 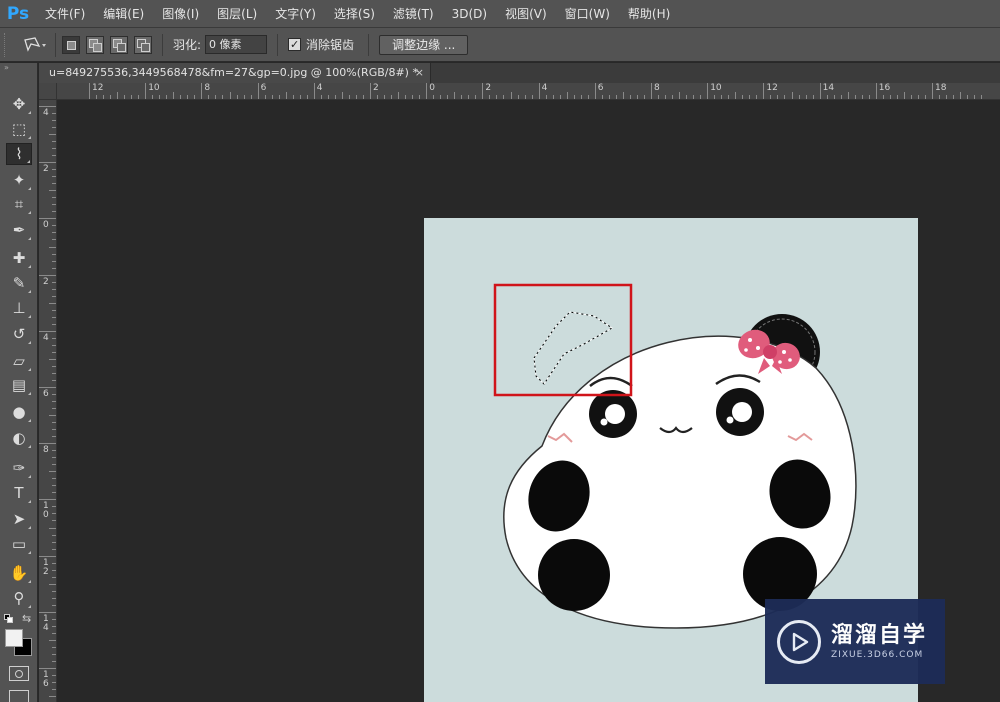 I want to click on rect-marquee-tool-icon: ⬚, so click(x=19, y=129).